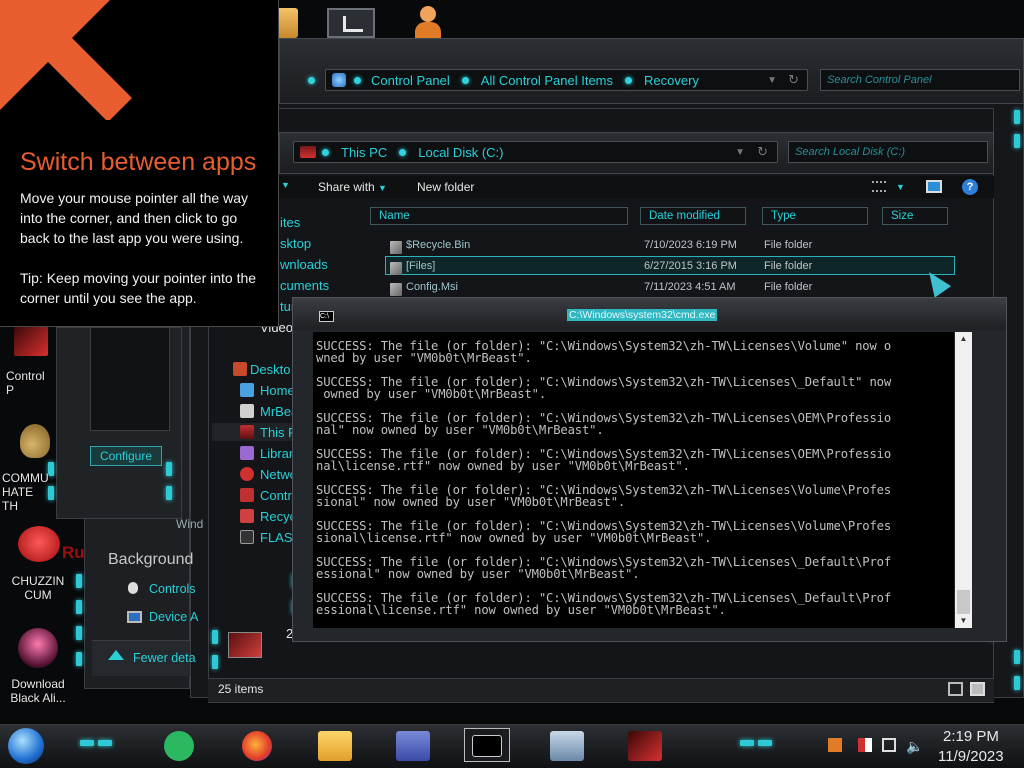 The height and width of the screenshot is (768, 1024). Describe the element at coordinates (971, 756) in the screenshot. I see `clock-date: 11/9/2023` at that location.